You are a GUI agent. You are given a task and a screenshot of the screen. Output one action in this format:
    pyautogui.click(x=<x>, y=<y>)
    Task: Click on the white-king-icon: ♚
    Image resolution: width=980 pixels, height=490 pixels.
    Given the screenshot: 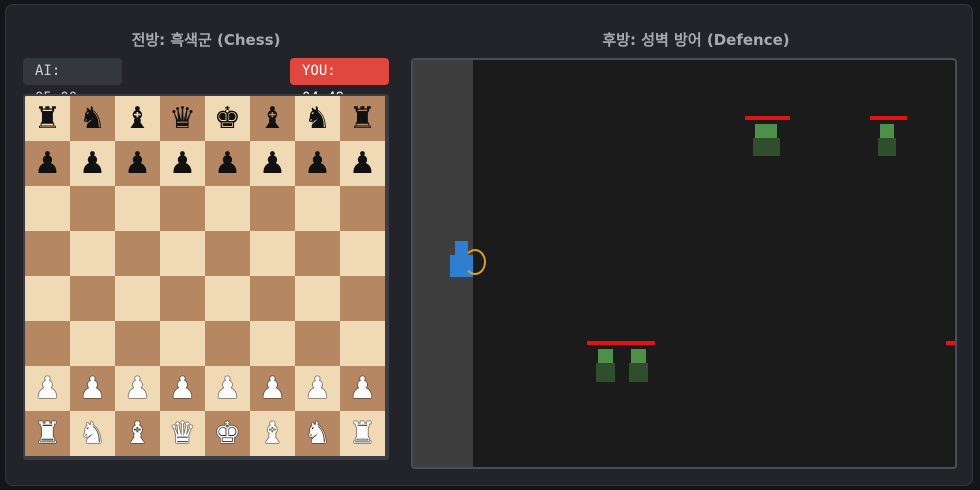 What is the action you would take?
    pyautogui.click(x=227, y=433)
    